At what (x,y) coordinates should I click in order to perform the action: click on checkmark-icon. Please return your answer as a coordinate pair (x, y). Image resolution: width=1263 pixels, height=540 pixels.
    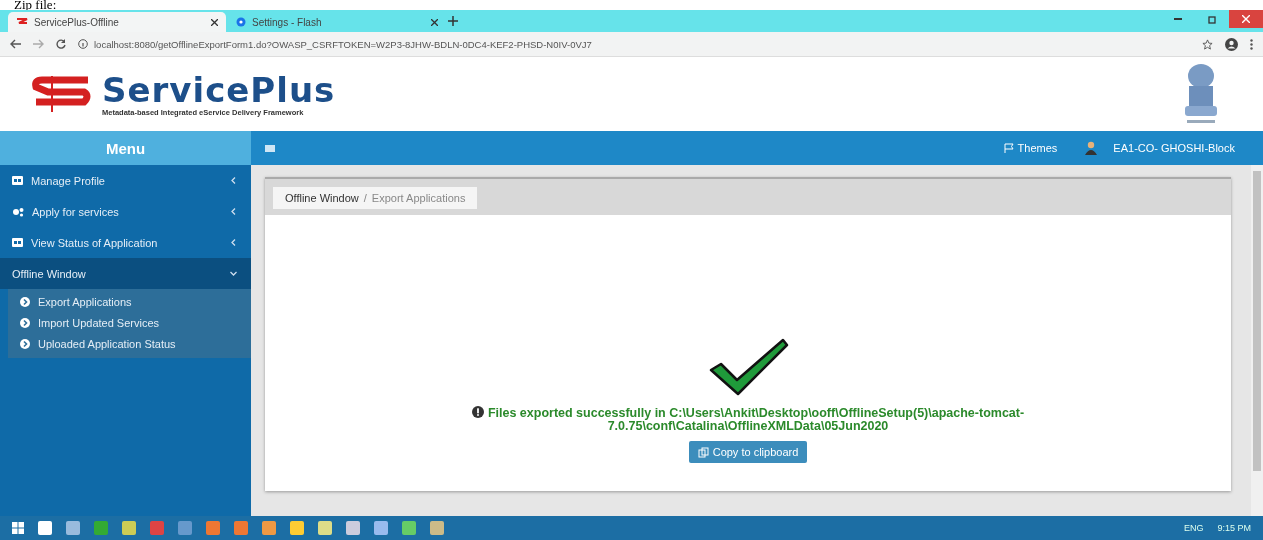
    Looking at the image, I should click on (748, 367).